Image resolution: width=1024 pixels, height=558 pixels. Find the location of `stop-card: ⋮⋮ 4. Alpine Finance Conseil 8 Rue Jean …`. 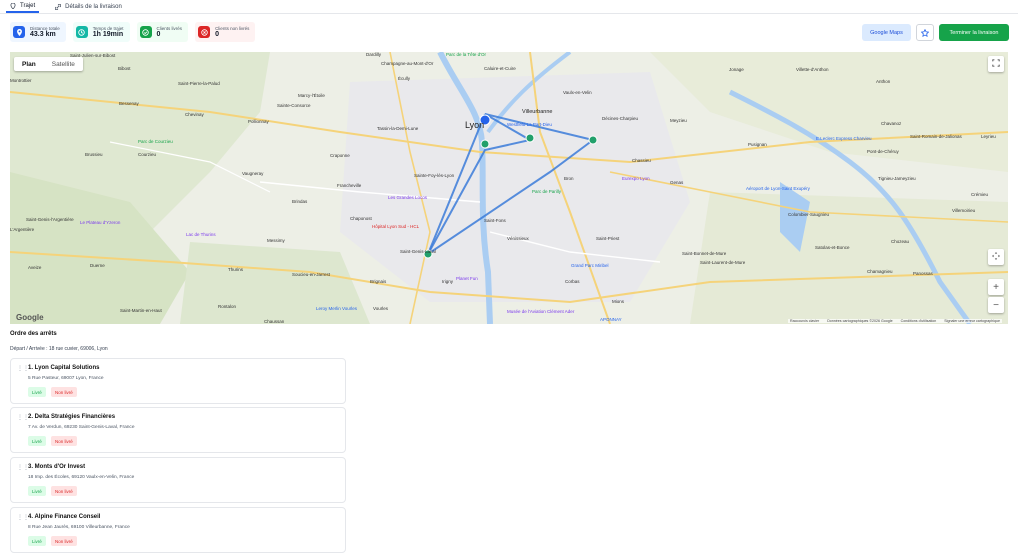

stop-card: ⋮⋮ 4. Alpine Finance Conseil 8 Rue Jean … is located at coordinates (178, 530).